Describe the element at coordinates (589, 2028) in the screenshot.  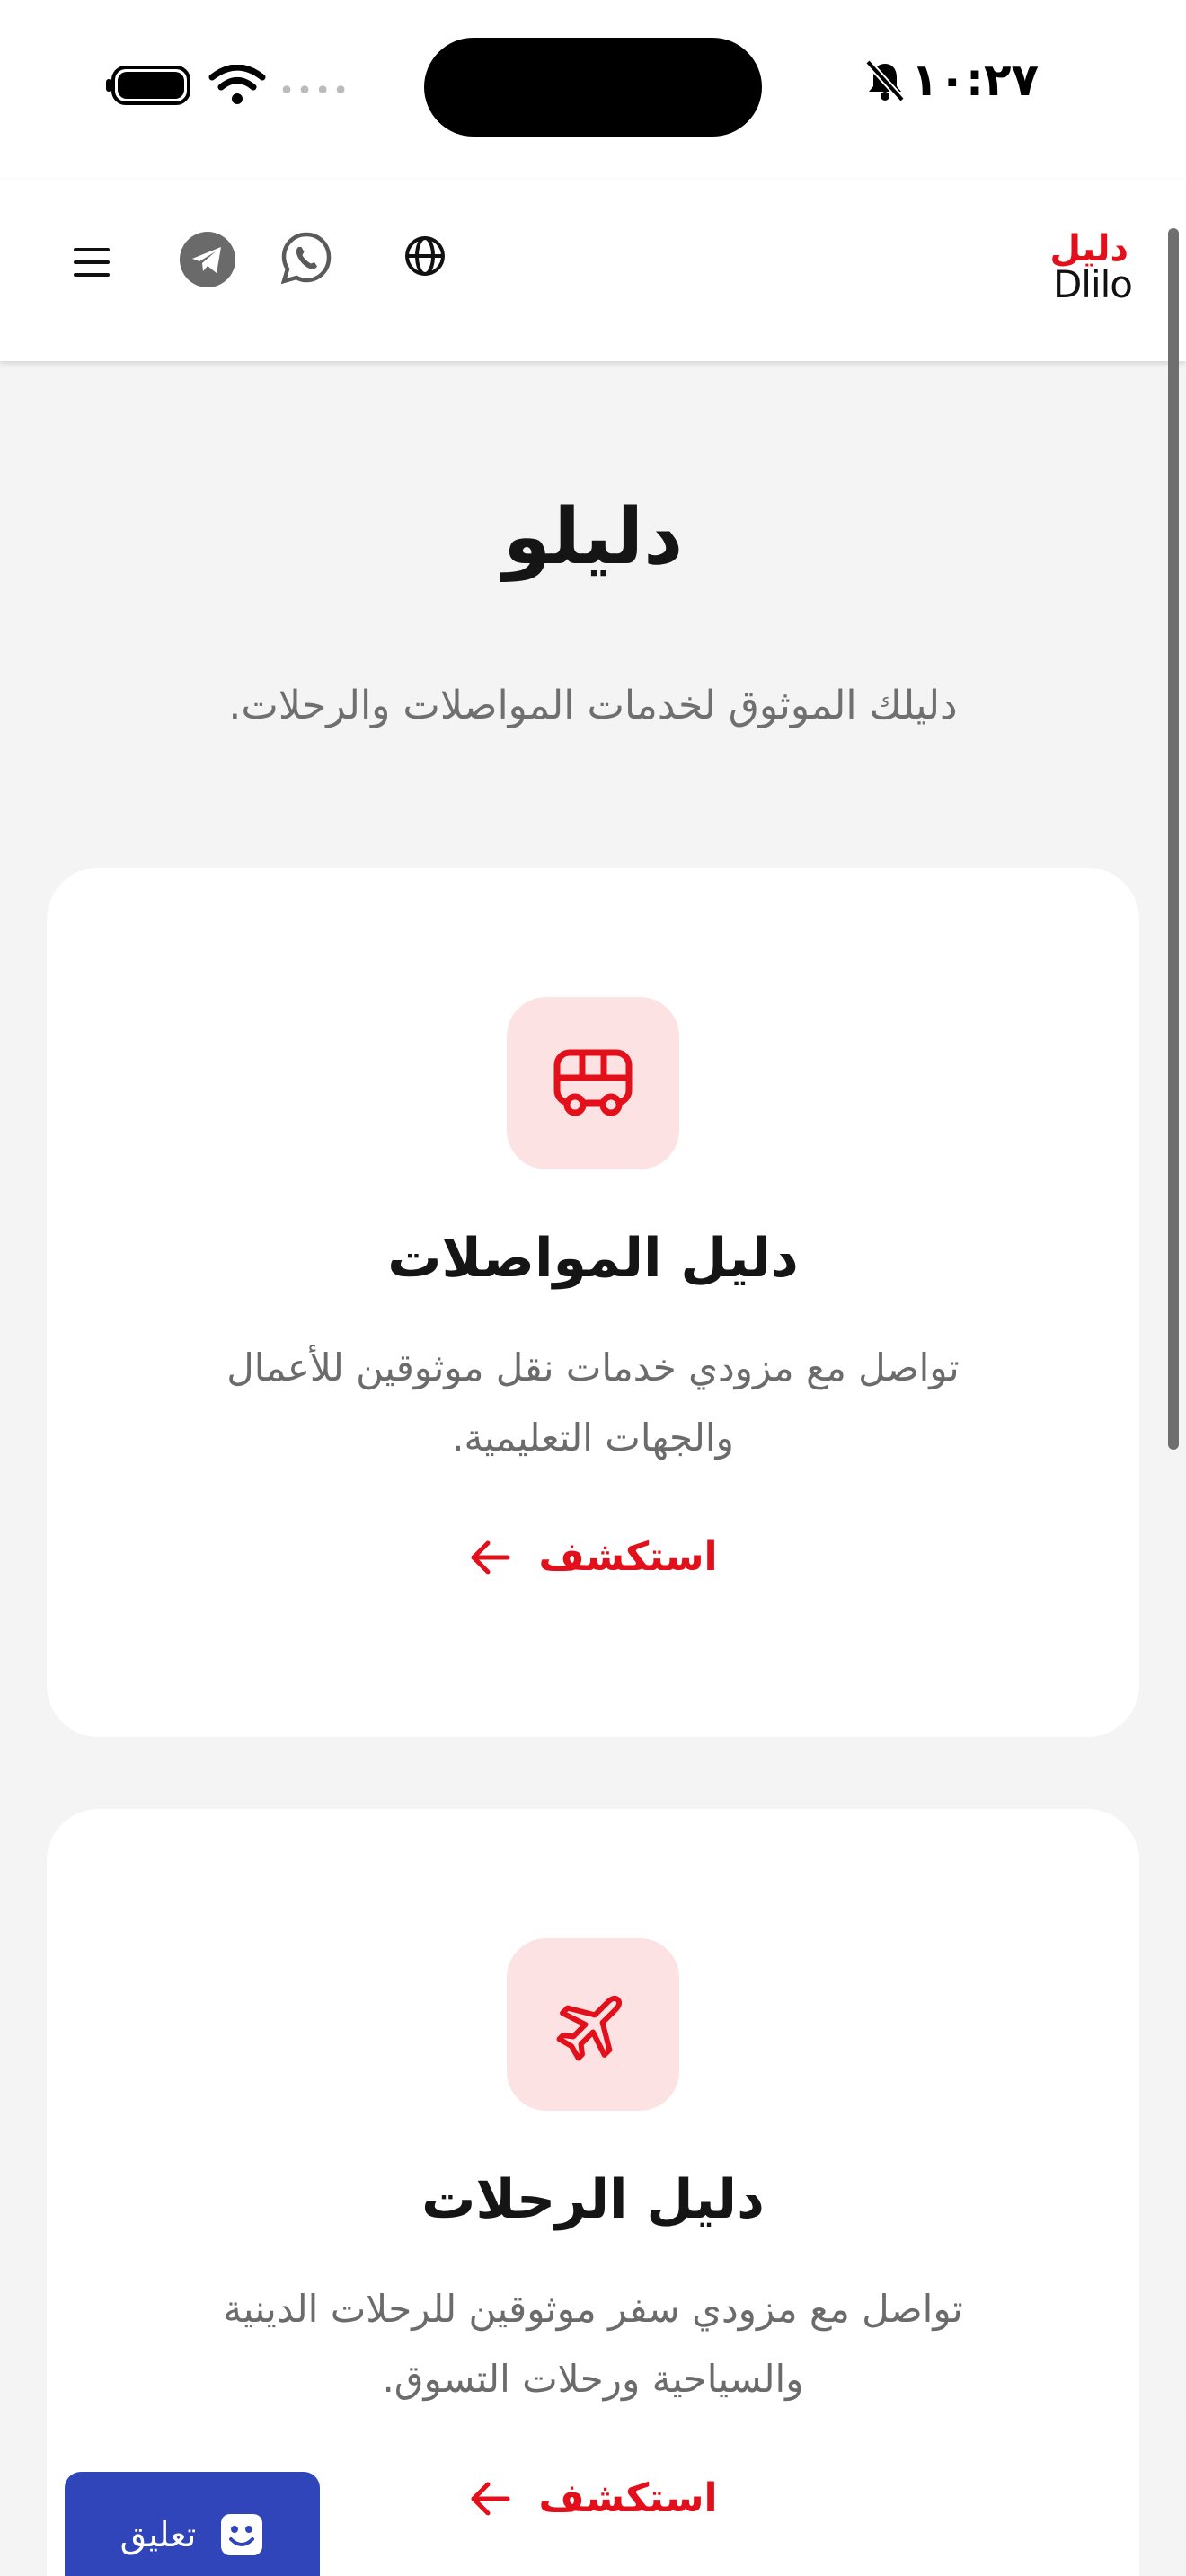
I see `airplane-icon` at that location.